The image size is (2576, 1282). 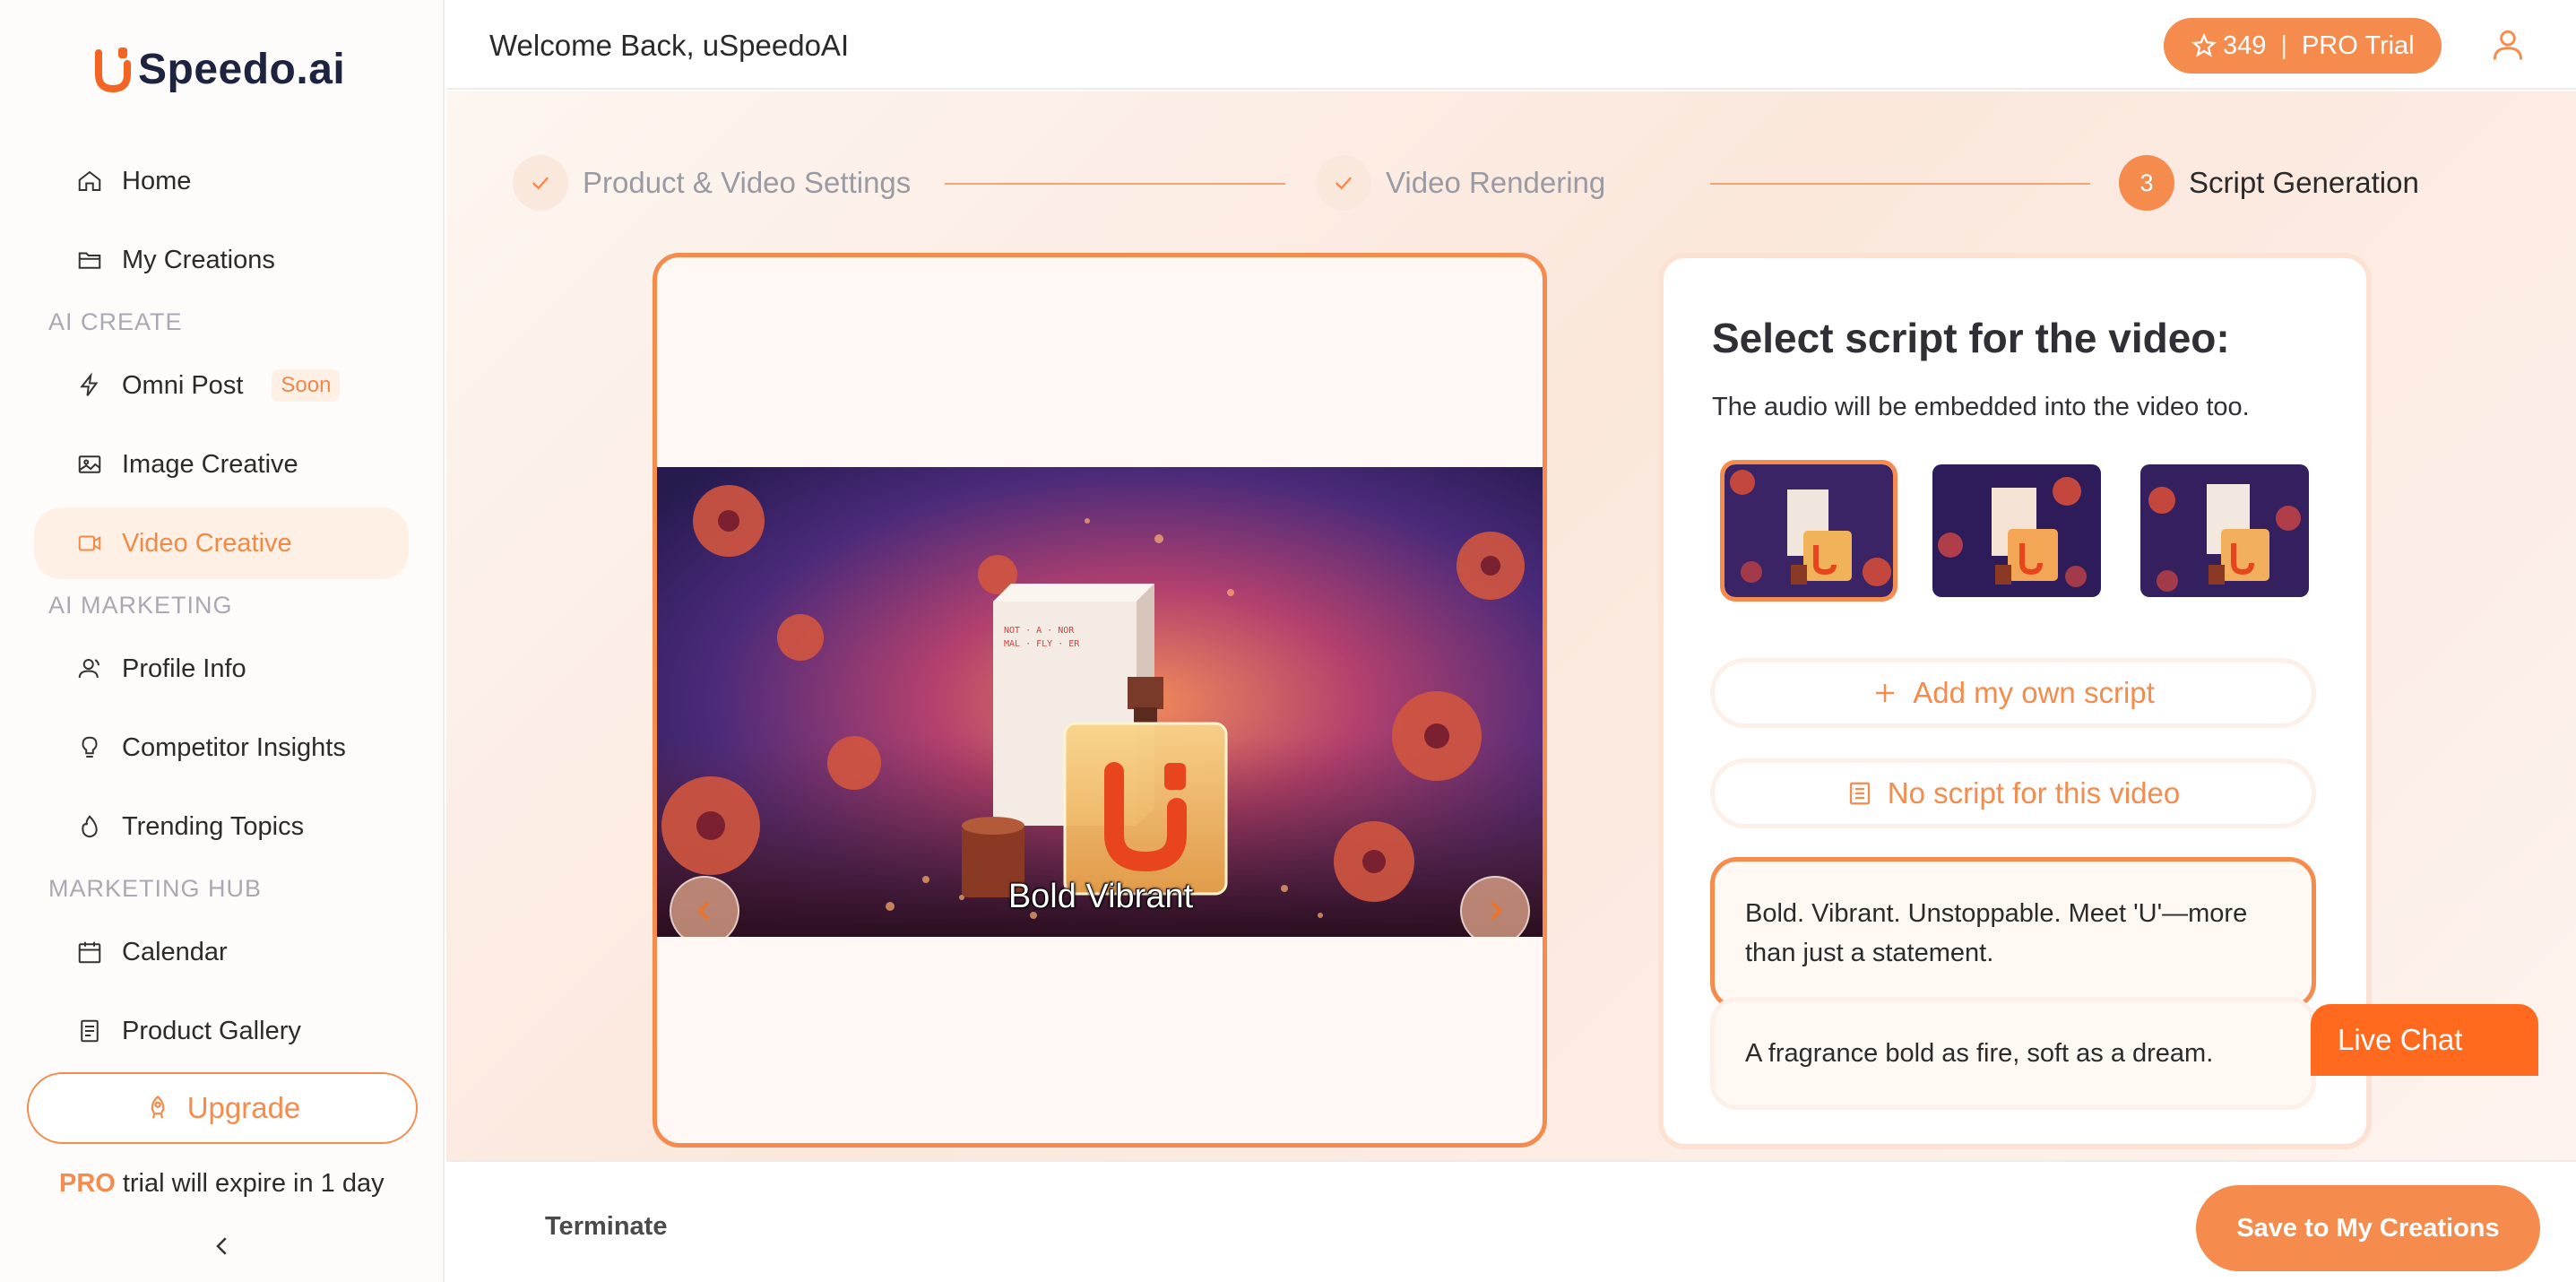 What do you see at coordinates (606, 1227) in the screenshot?
I see `terminate-button: Terminate` at bounding box center [606, 1227].